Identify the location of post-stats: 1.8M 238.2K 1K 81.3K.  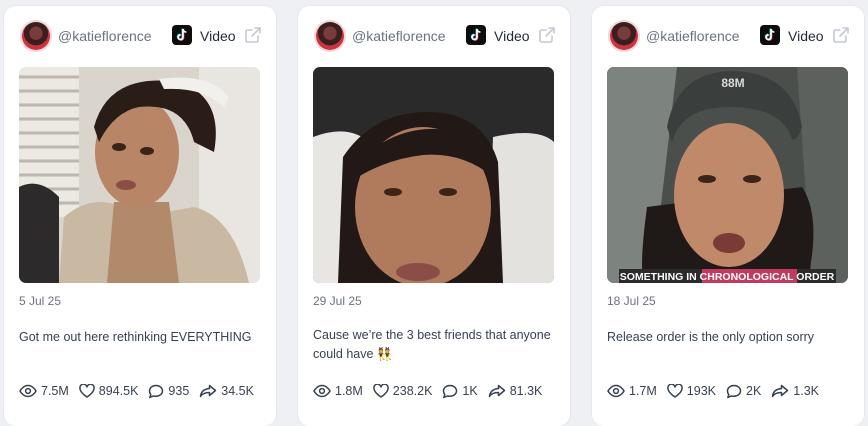
(432, 391).